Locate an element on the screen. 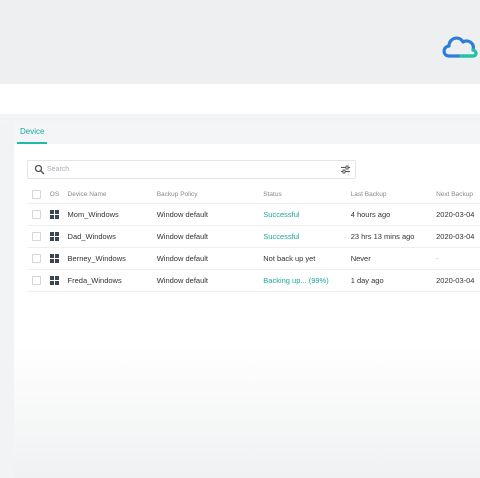 Image resolution: width=480 pixels, height=478 pixels. column-header-backup-policy: Backup Policy is located at coordinates (210, 195).